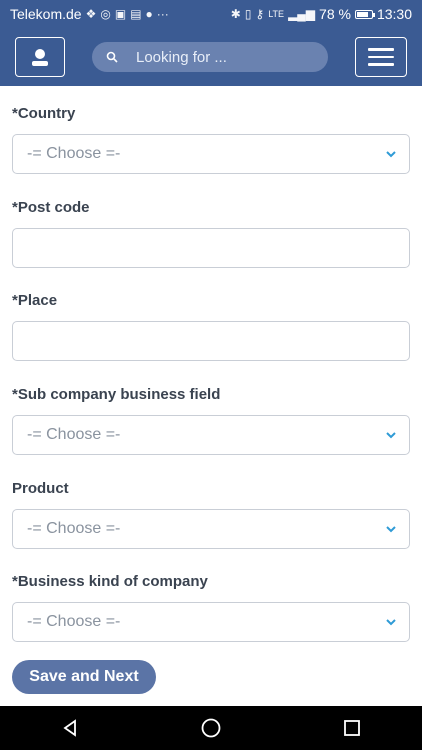  What do you see at coordinates (211, 248) in the screenshot?
I see `postcode-field` at bounding box center [211, 248].